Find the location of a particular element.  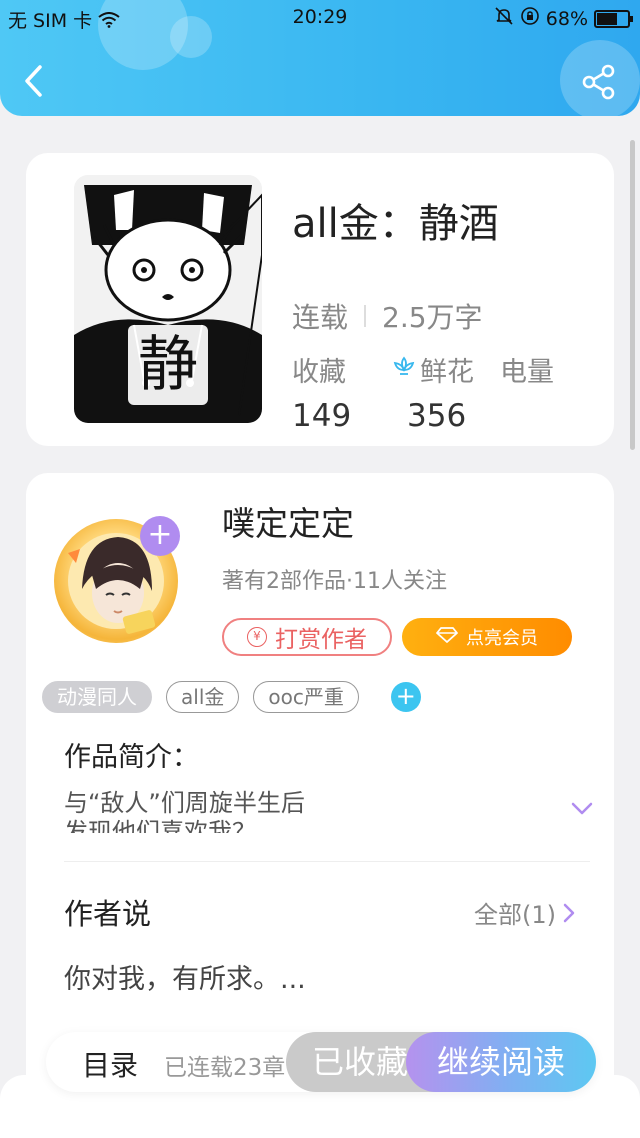

status-bar: 无 SIM 卡 20:29 68% is located at coordinates (320, 18).